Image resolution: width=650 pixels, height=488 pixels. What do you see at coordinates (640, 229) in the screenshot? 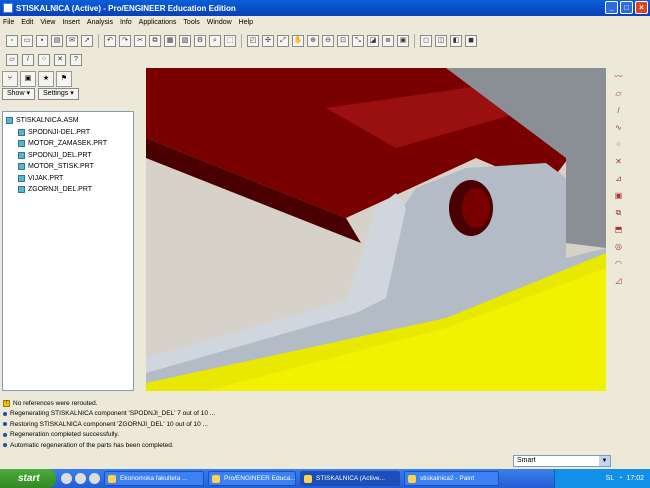
I see `right-scrollbar` at bounding box center [640, 229].